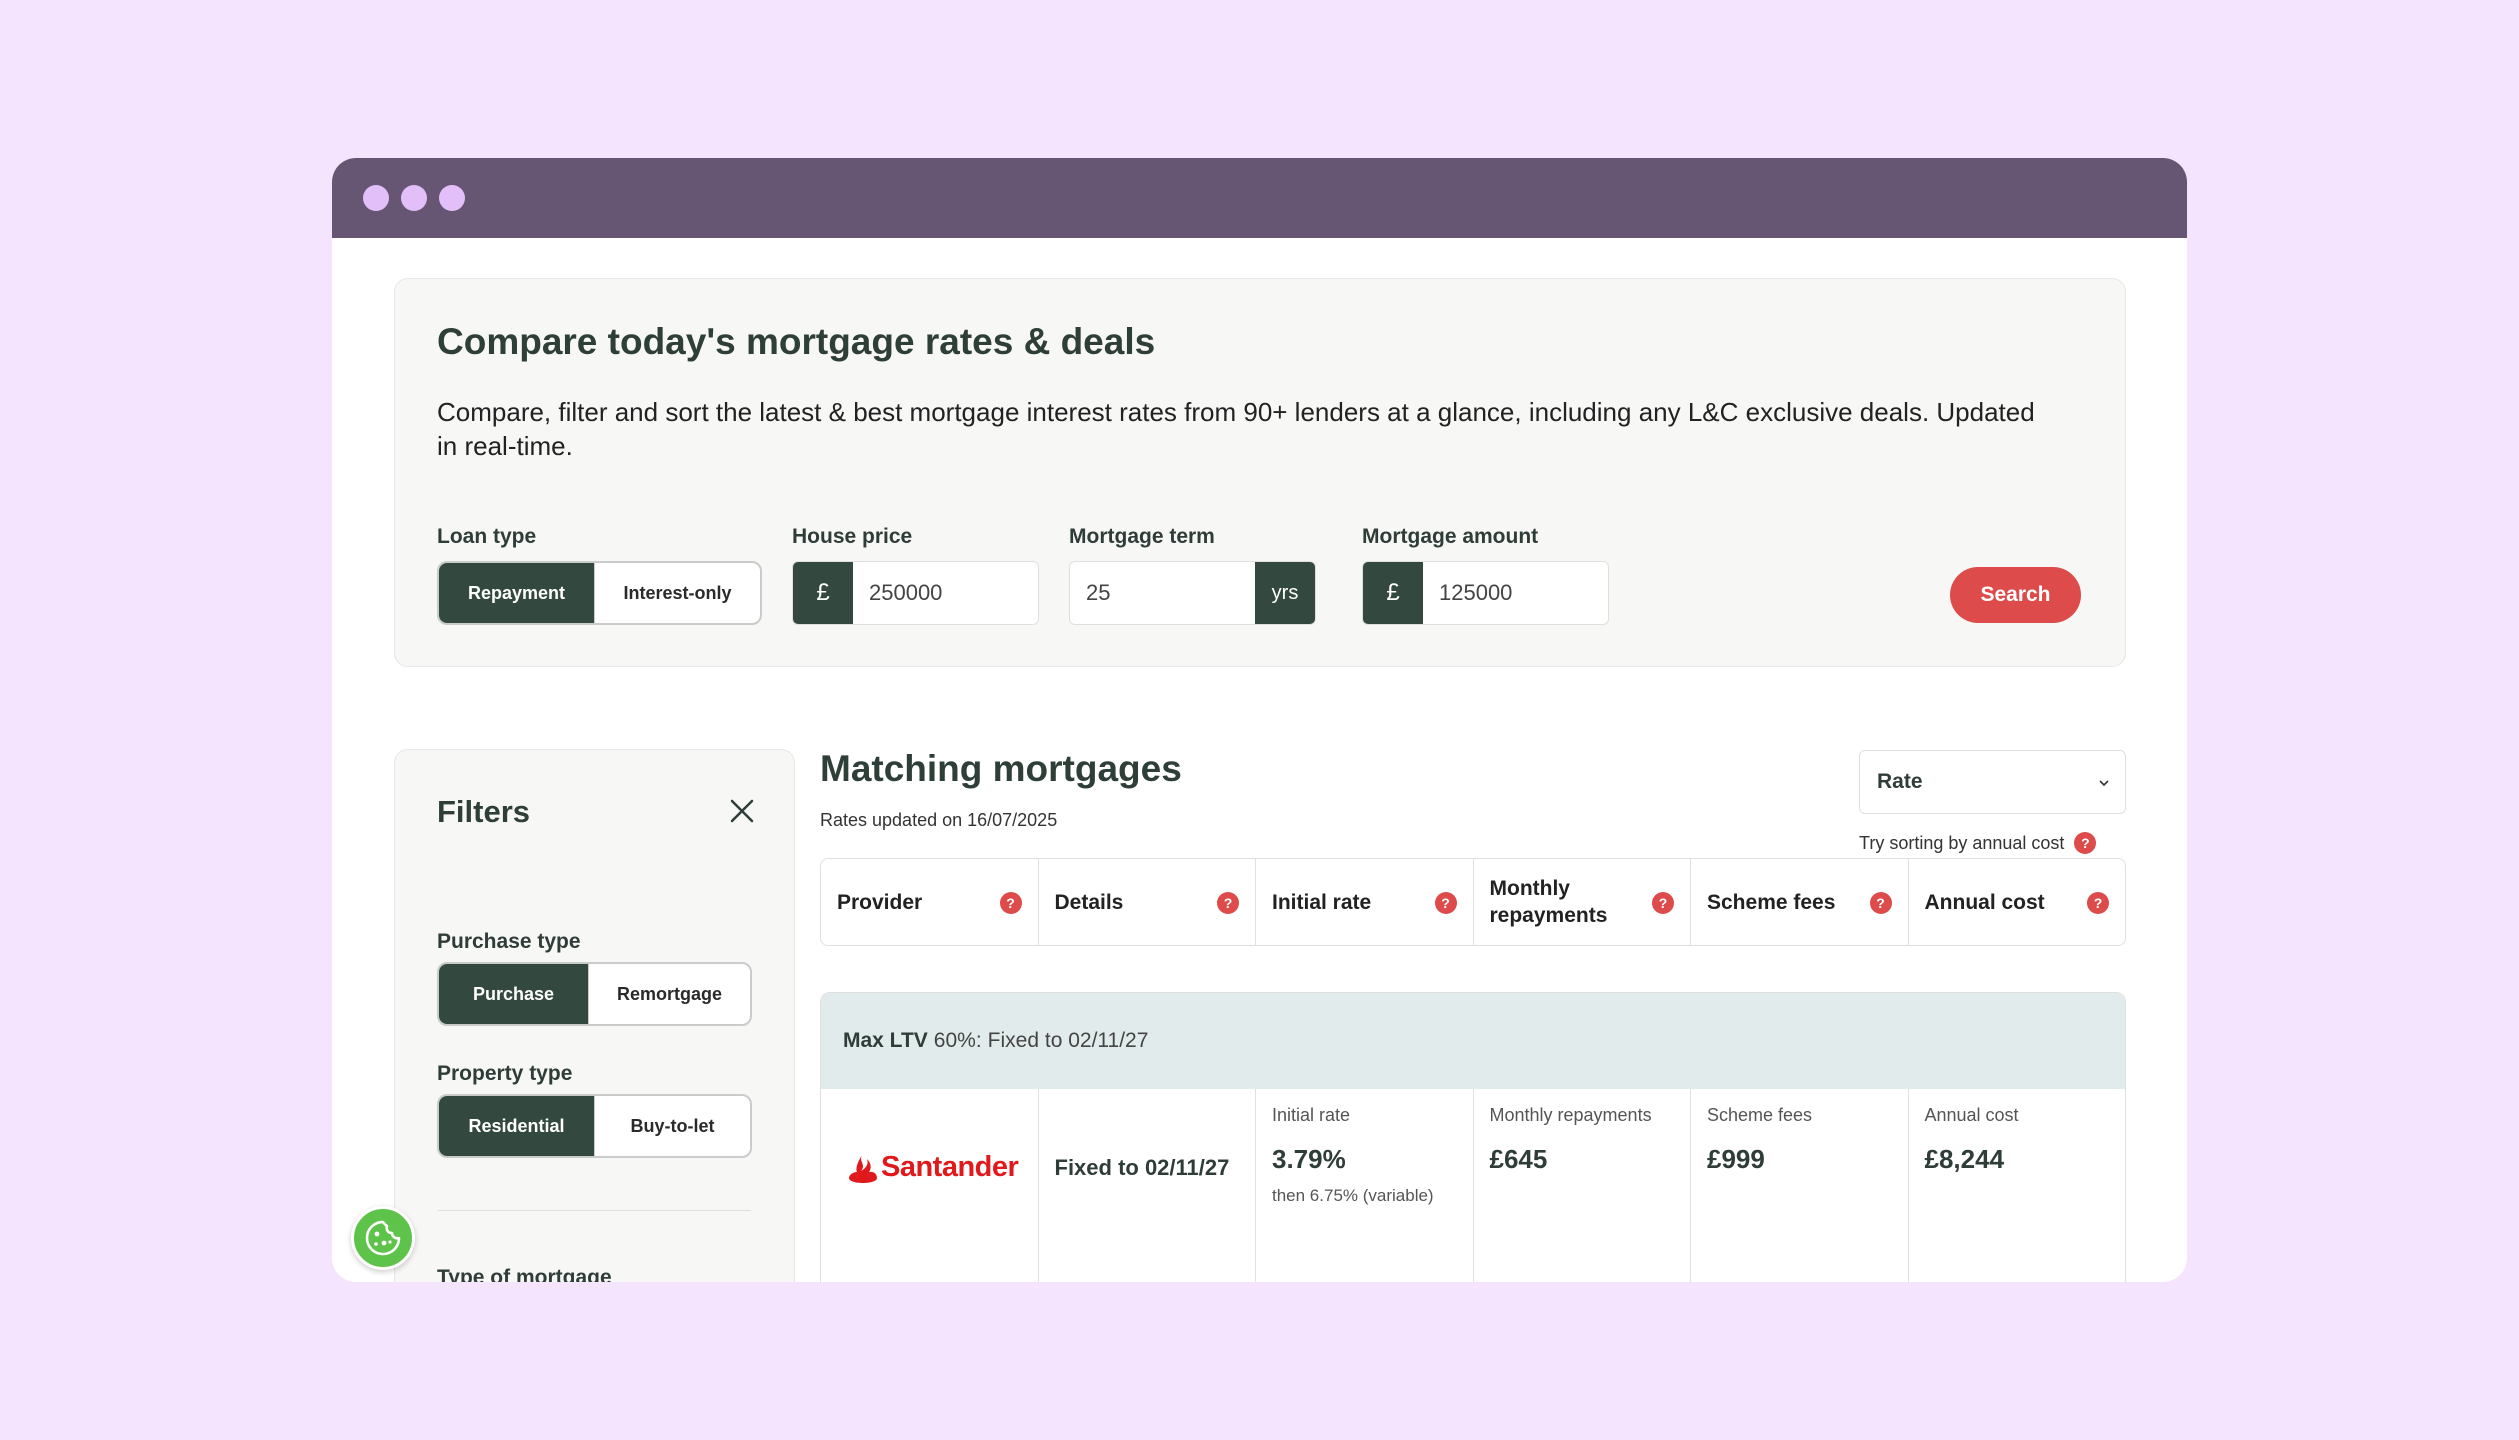  Describe the element at coordinates (863, 1168) in the screenshot. I see `flame-icon` at that location.